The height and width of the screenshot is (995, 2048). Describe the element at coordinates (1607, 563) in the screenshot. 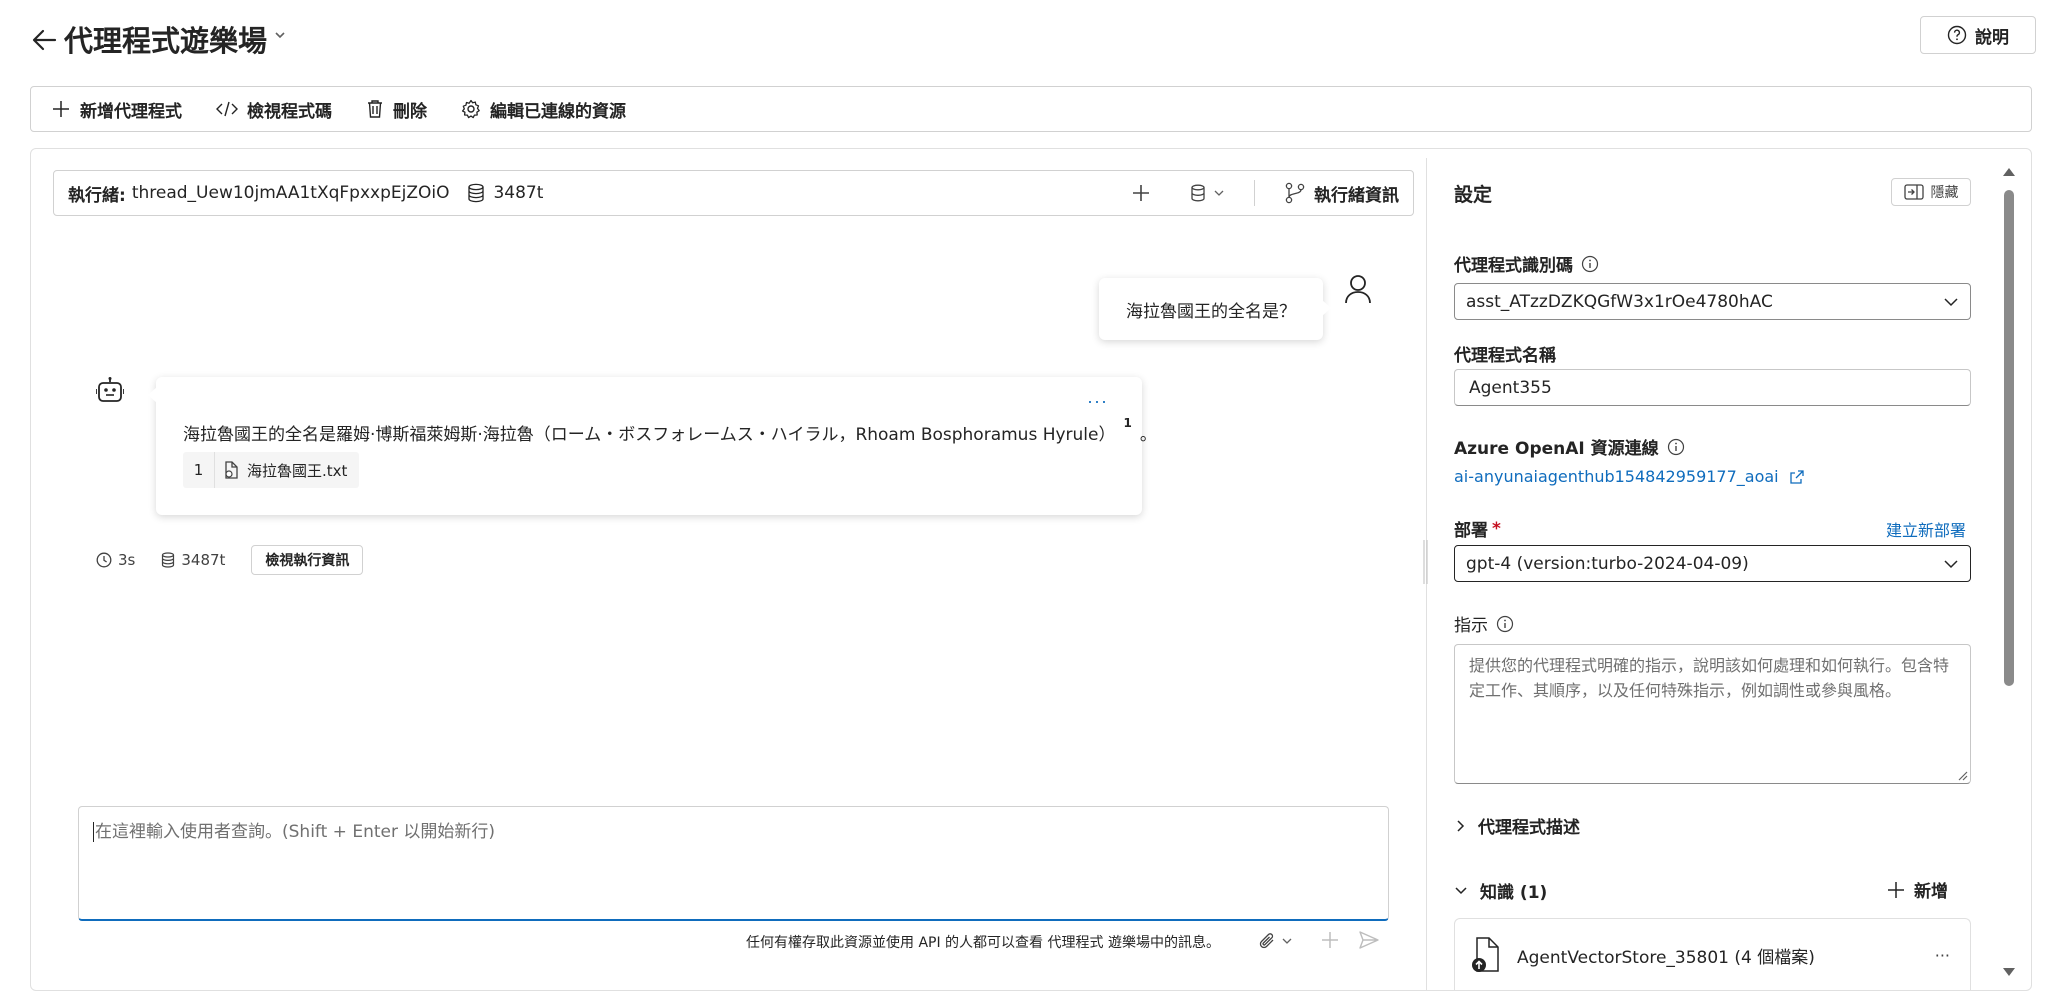

I see `deployment-value: gpt-4 (version:turbo-2024-04-09)` at that location.